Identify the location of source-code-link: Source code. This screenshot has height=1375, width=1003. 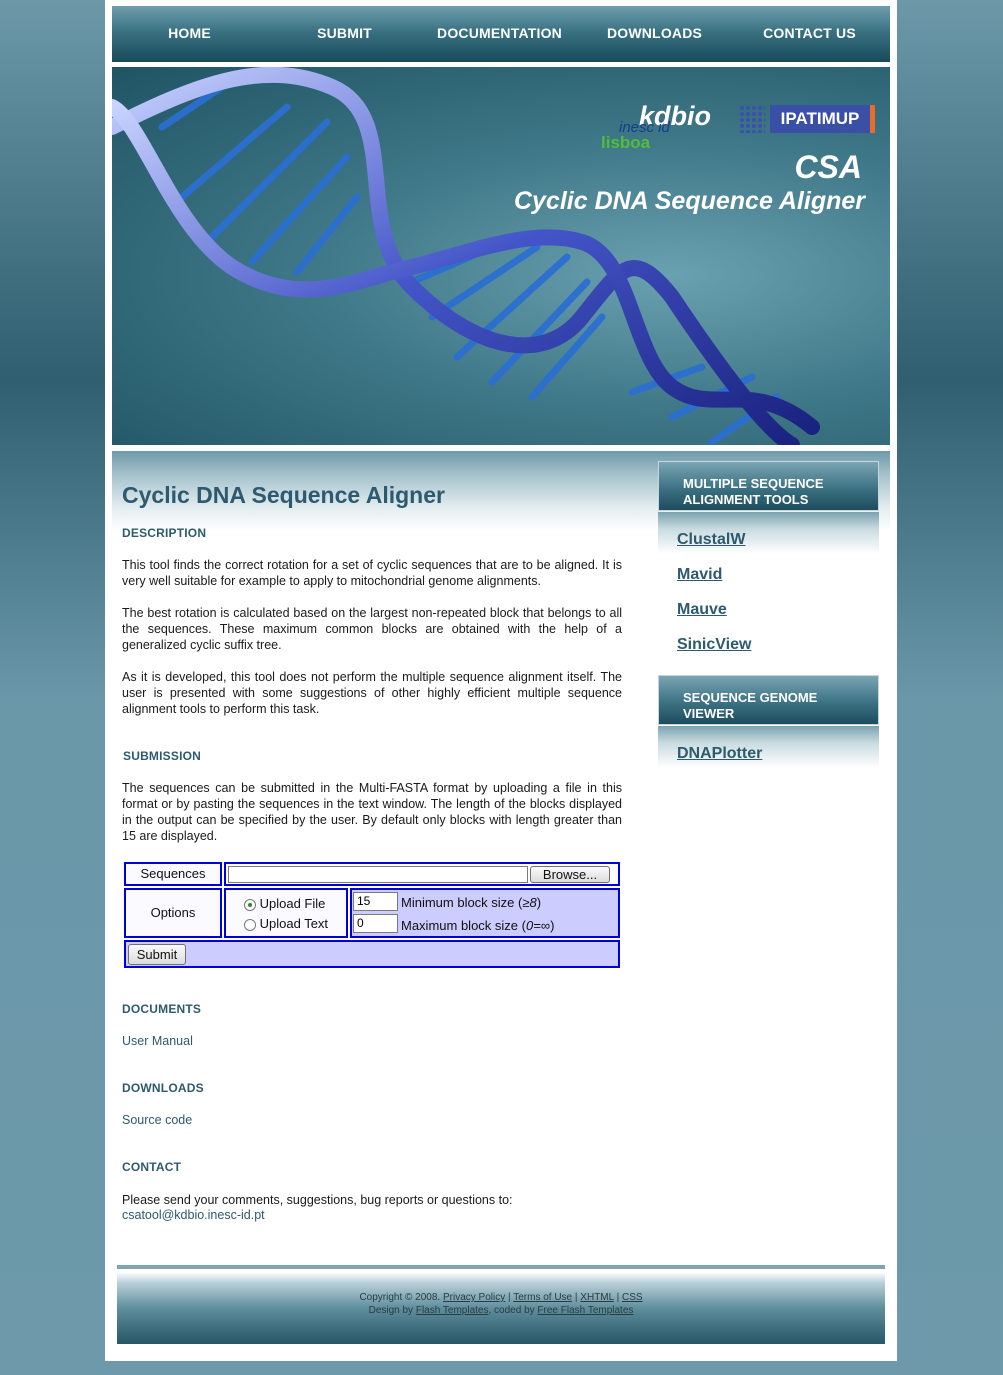
(157, 1120).